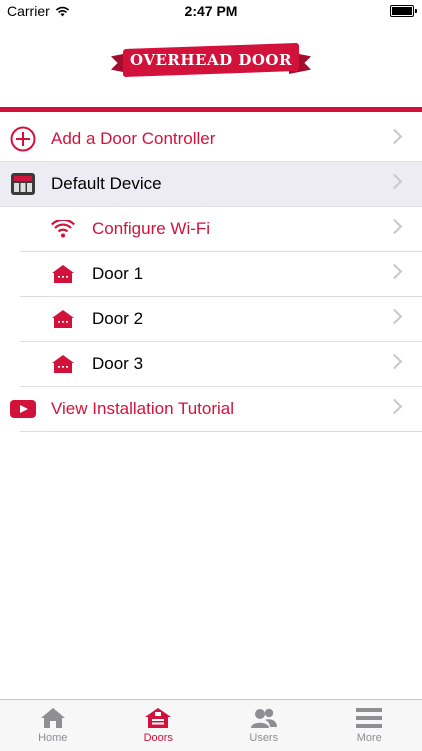 This screenshot has height=751, width=422. I want to click on row-label: Default Device, so click(106, 184).